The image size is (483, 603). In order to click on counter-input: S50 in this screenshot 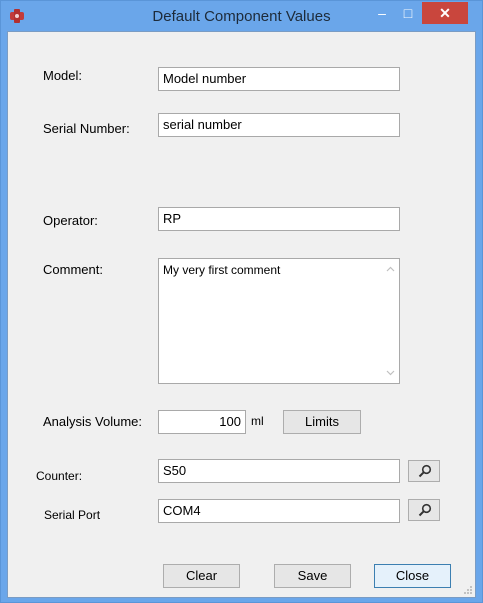, I will do `click(279, 471)`.